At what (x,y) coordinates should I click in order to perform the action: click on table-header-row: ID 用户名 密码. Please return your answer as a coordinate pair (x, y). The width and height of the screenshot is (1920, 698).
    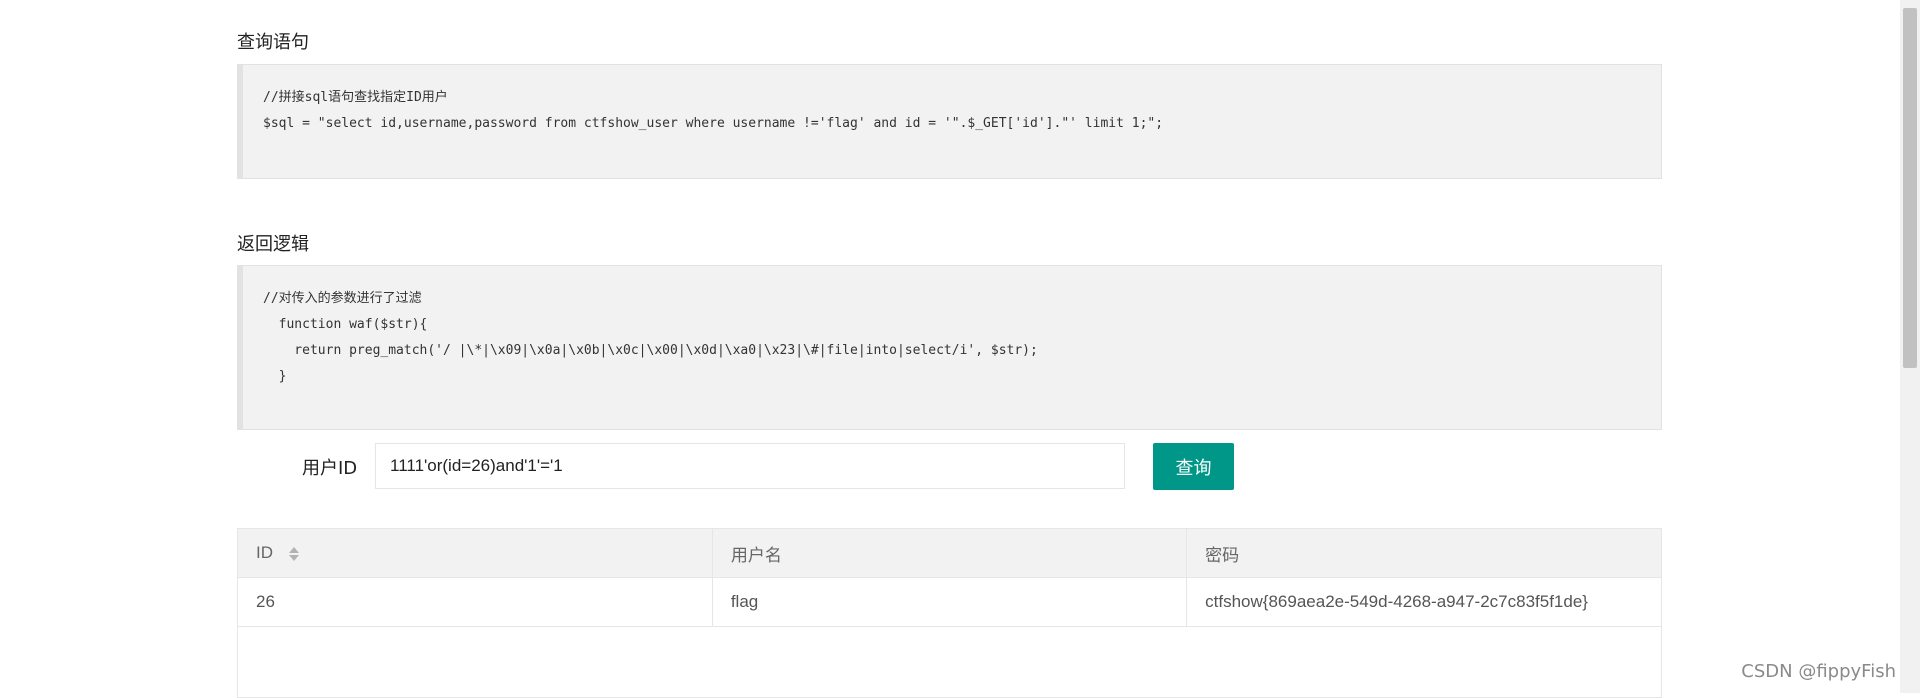
    Looking at the image, I should click on (949, 553).